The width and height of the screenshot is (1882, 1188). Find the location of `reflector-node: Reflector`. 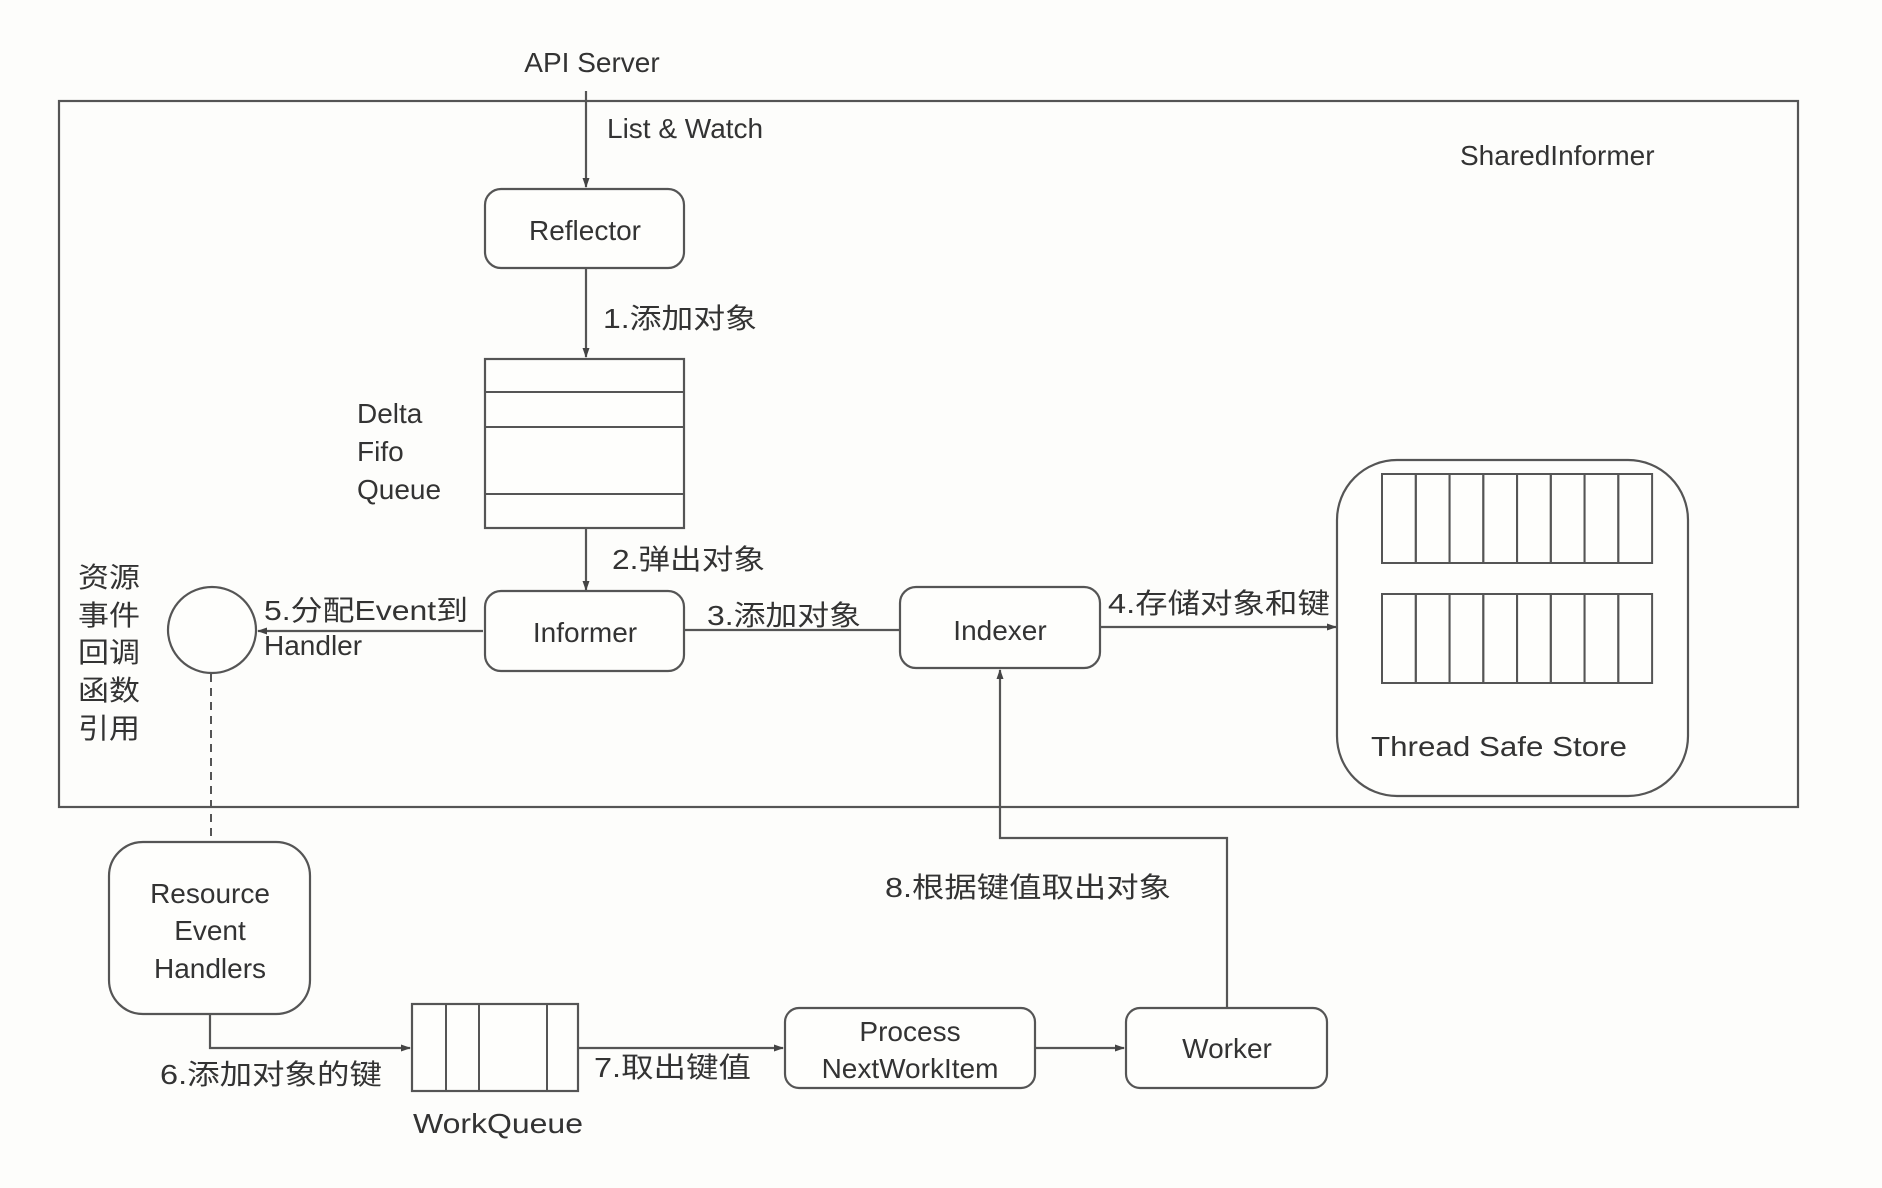

reflector-node: Reflector is located at coordinates (584, 228).